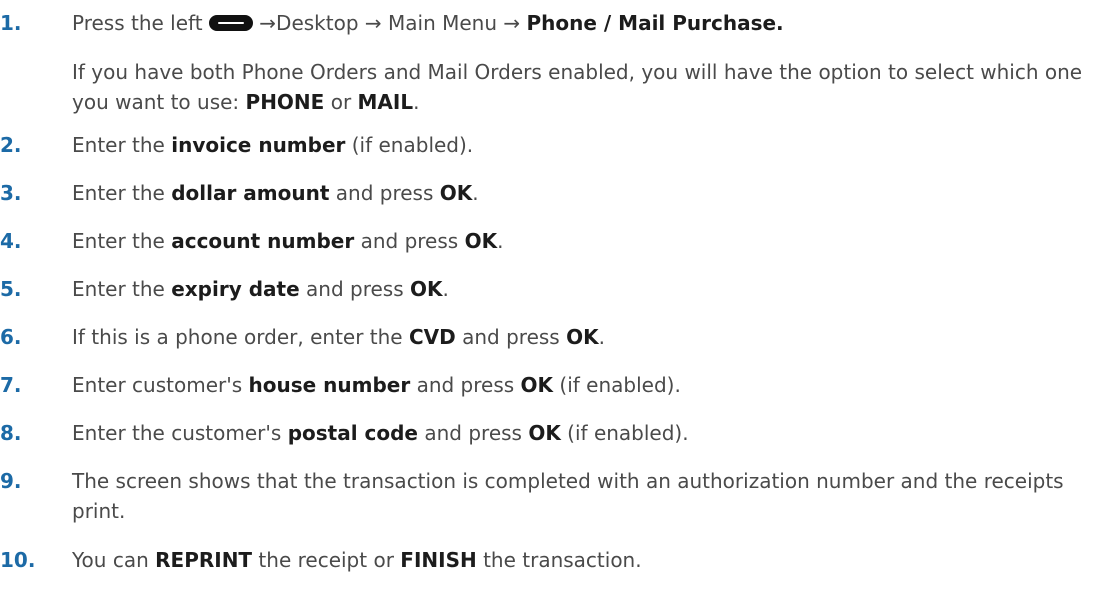  Describe the element at coordinates (579, 241) in the screenshot. I see `step-text: Enter the account number and press OK.` at that location.